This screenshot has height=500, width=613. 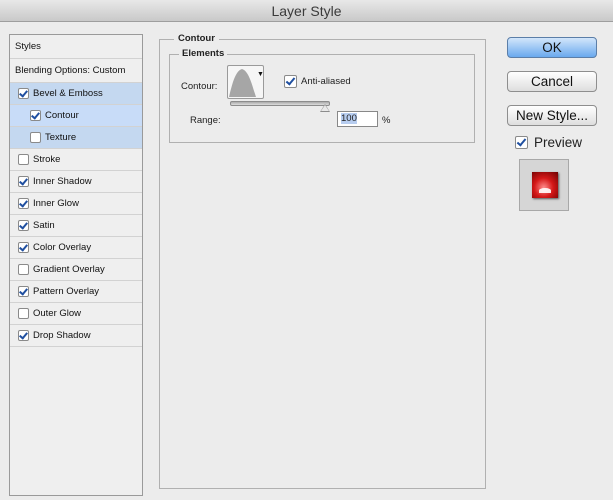 I want to click on range-unit: %, so click(x=386, y=120).